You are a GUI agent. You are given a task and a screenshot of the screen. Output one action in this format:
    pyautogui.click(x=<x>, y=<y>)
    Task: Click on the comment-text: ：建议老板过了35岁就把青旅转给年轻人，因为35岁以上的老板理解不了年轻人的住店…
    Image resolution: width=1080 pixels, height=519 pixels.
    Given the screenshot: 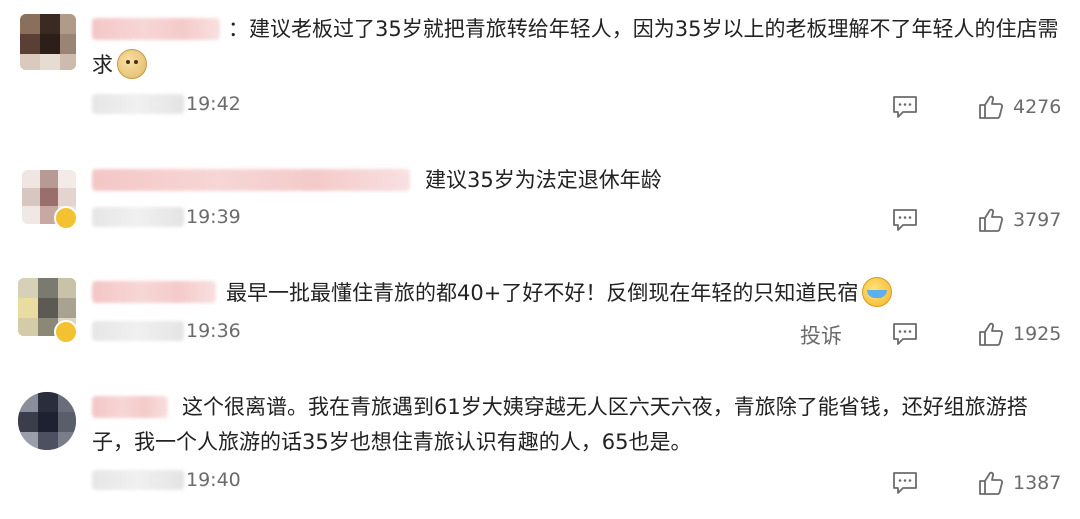 What is the action you would take?
    pyautogui.click(x=643, y=29)
    